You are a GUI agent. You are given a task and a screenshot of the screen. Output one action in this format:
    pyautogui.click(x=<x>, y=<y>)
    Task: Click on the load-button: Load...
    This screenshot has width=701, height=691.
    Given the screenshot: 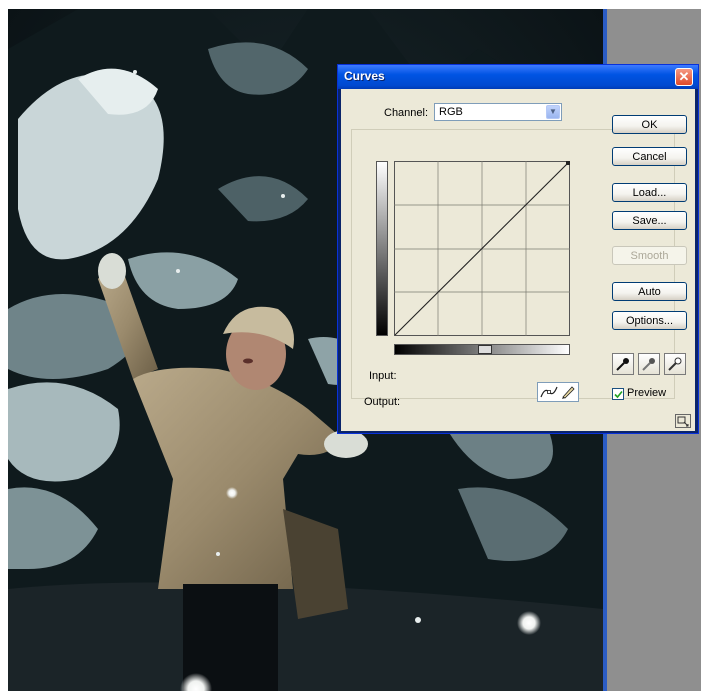 What is the action you would take?
    pyautogui.click(x=649, y=192)
    